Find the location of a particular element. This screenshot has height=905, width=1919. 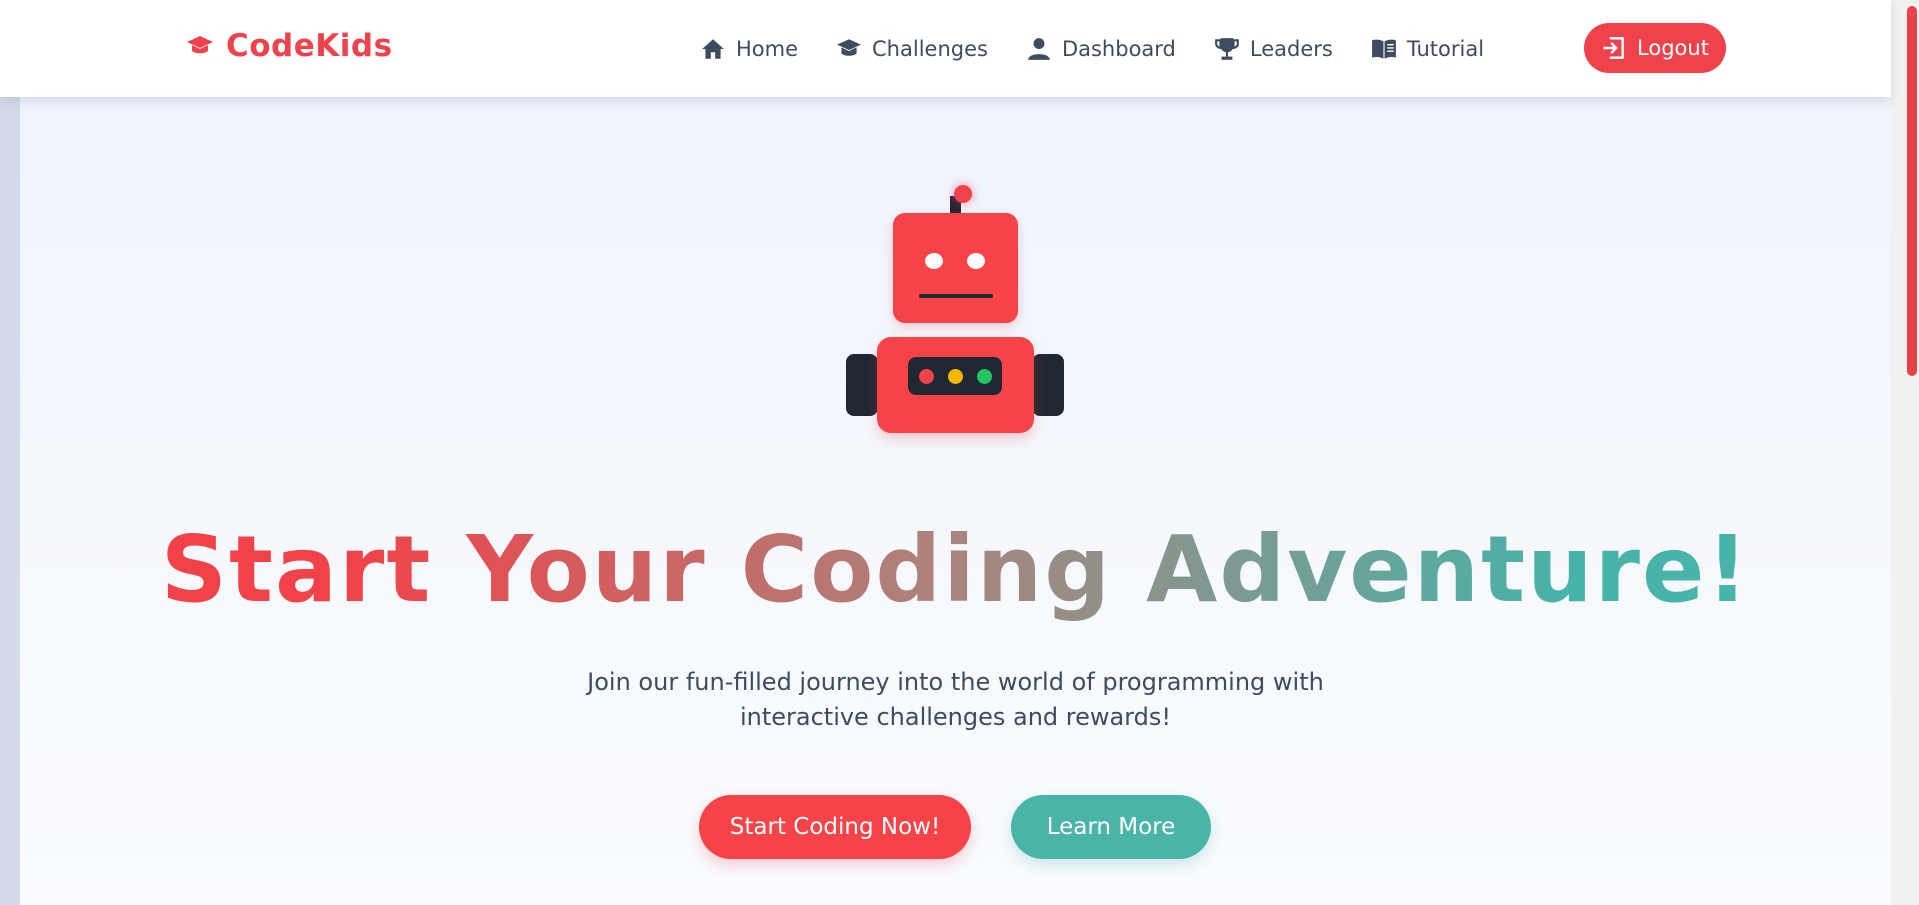

user-icon is located at coordinates (1039, 49).